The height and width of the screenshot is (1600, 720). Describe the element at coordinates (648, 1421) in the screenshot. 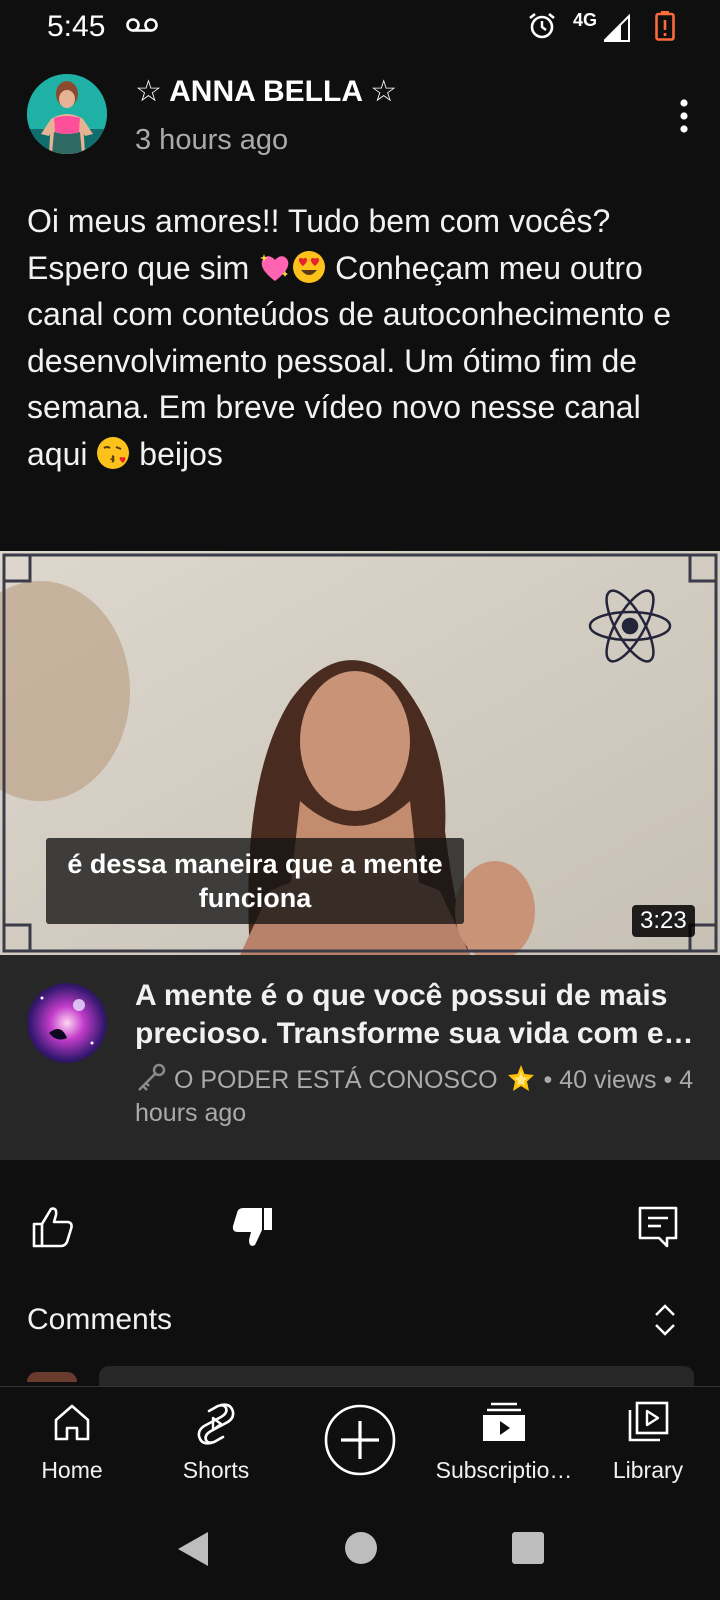

I see `library-icon` at that location.